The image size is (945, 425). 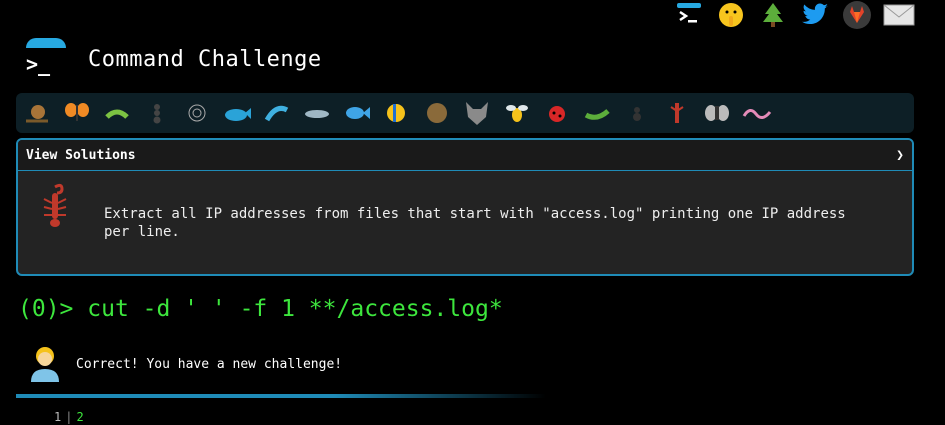 I want to click on bee-icon, so click(x=517, y=113).